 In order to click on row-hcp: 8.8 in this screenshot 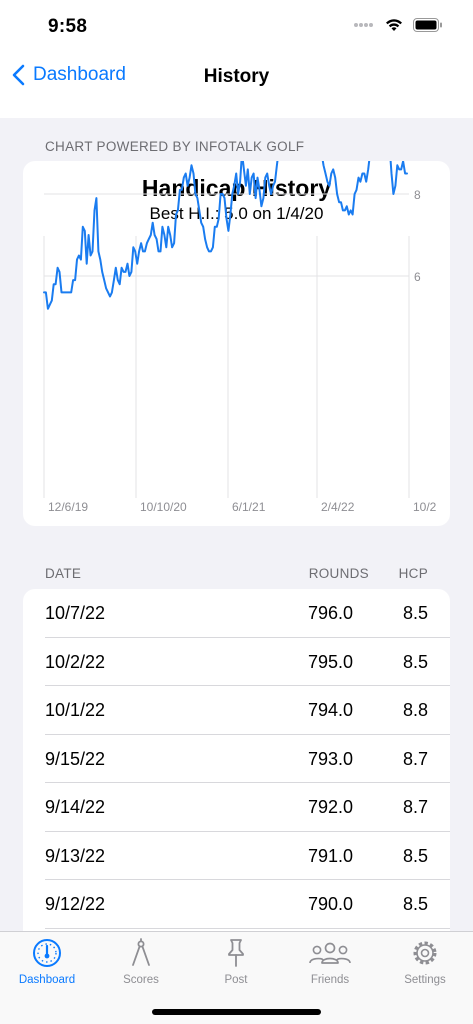, I will do `click(415, 710)`.